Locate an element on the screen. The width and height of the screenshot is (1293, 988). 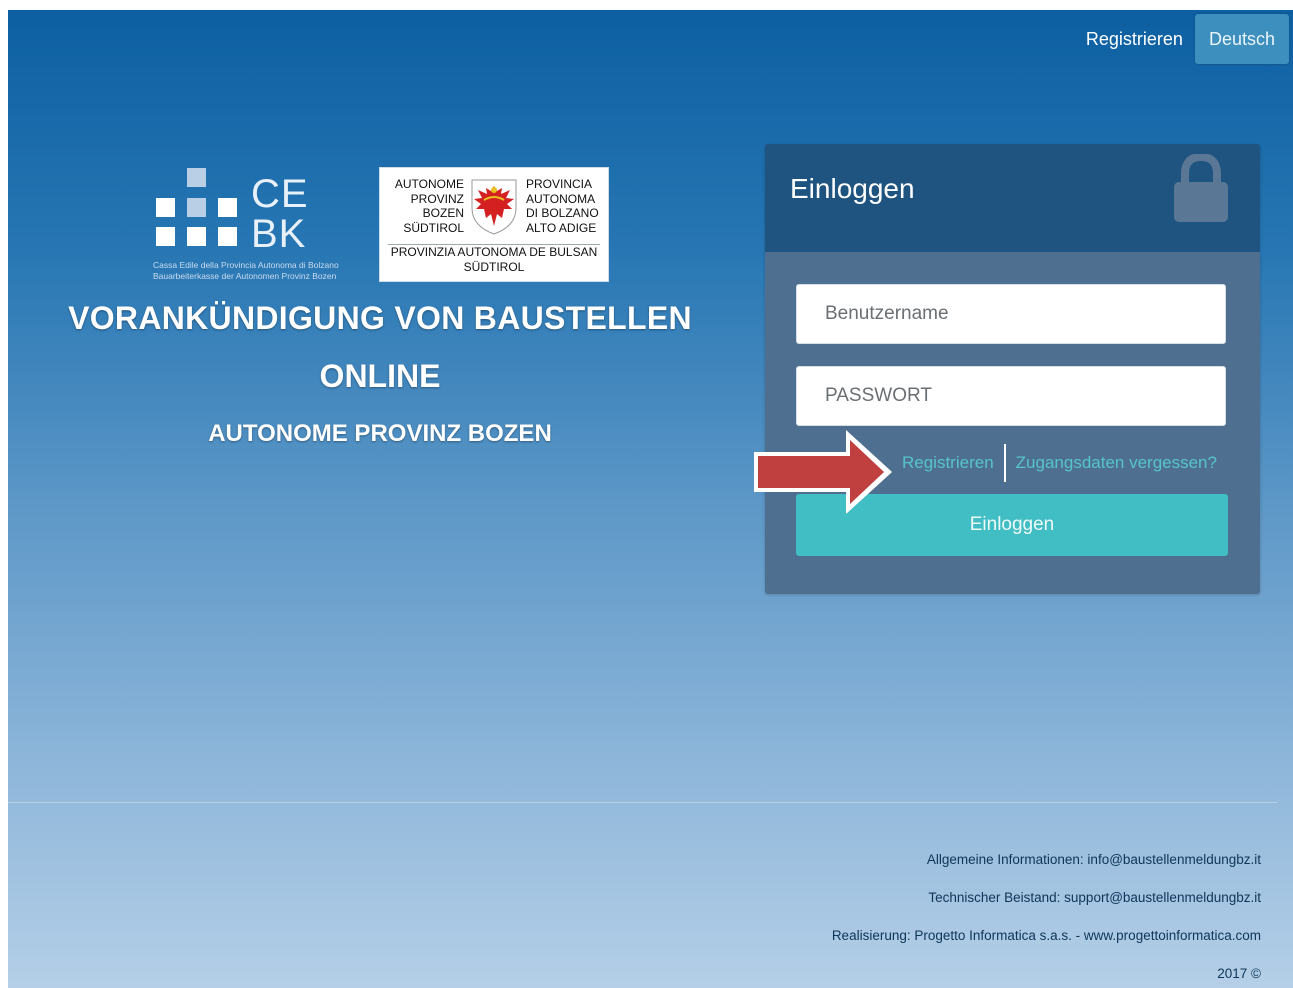
province-it-line: DI BOLZANO is located at coordinates (562, 213).